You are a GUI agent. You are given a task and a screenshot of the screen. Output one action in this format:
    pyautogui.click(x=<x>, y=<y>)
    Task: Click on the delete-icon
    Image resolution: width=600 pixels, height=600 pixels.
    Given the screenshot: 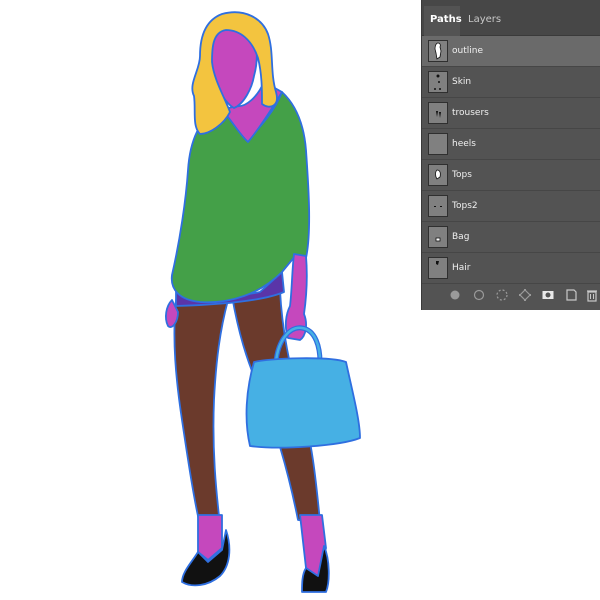 What is the action you would take?
    pyautogui.click(x=592, y=295)
    